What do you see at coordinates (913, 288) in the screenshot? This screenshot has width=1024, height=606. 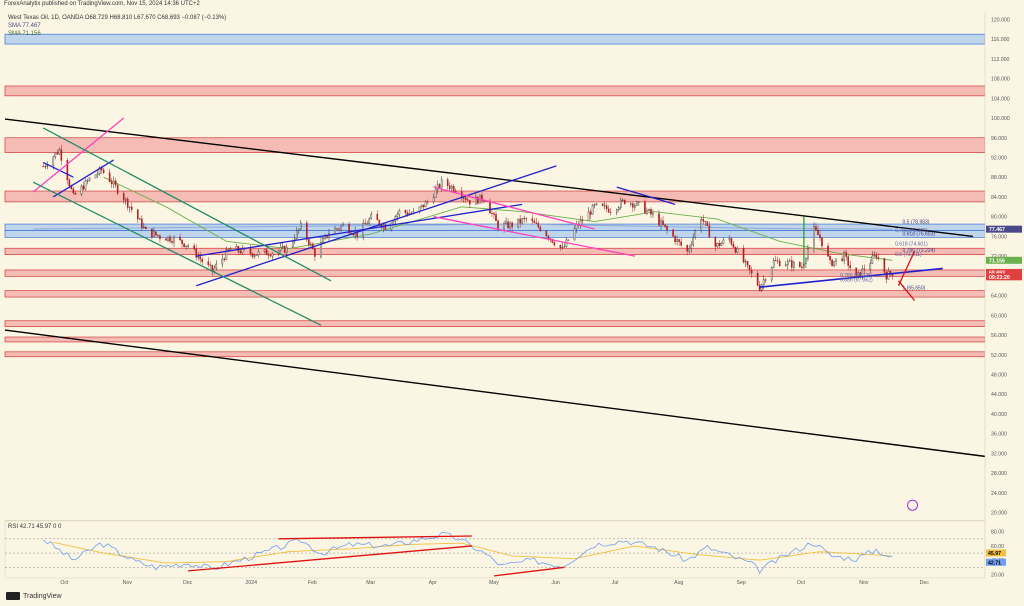 I see `fib-label-3: 1 (65.650)` at bounding box center [913, 288].